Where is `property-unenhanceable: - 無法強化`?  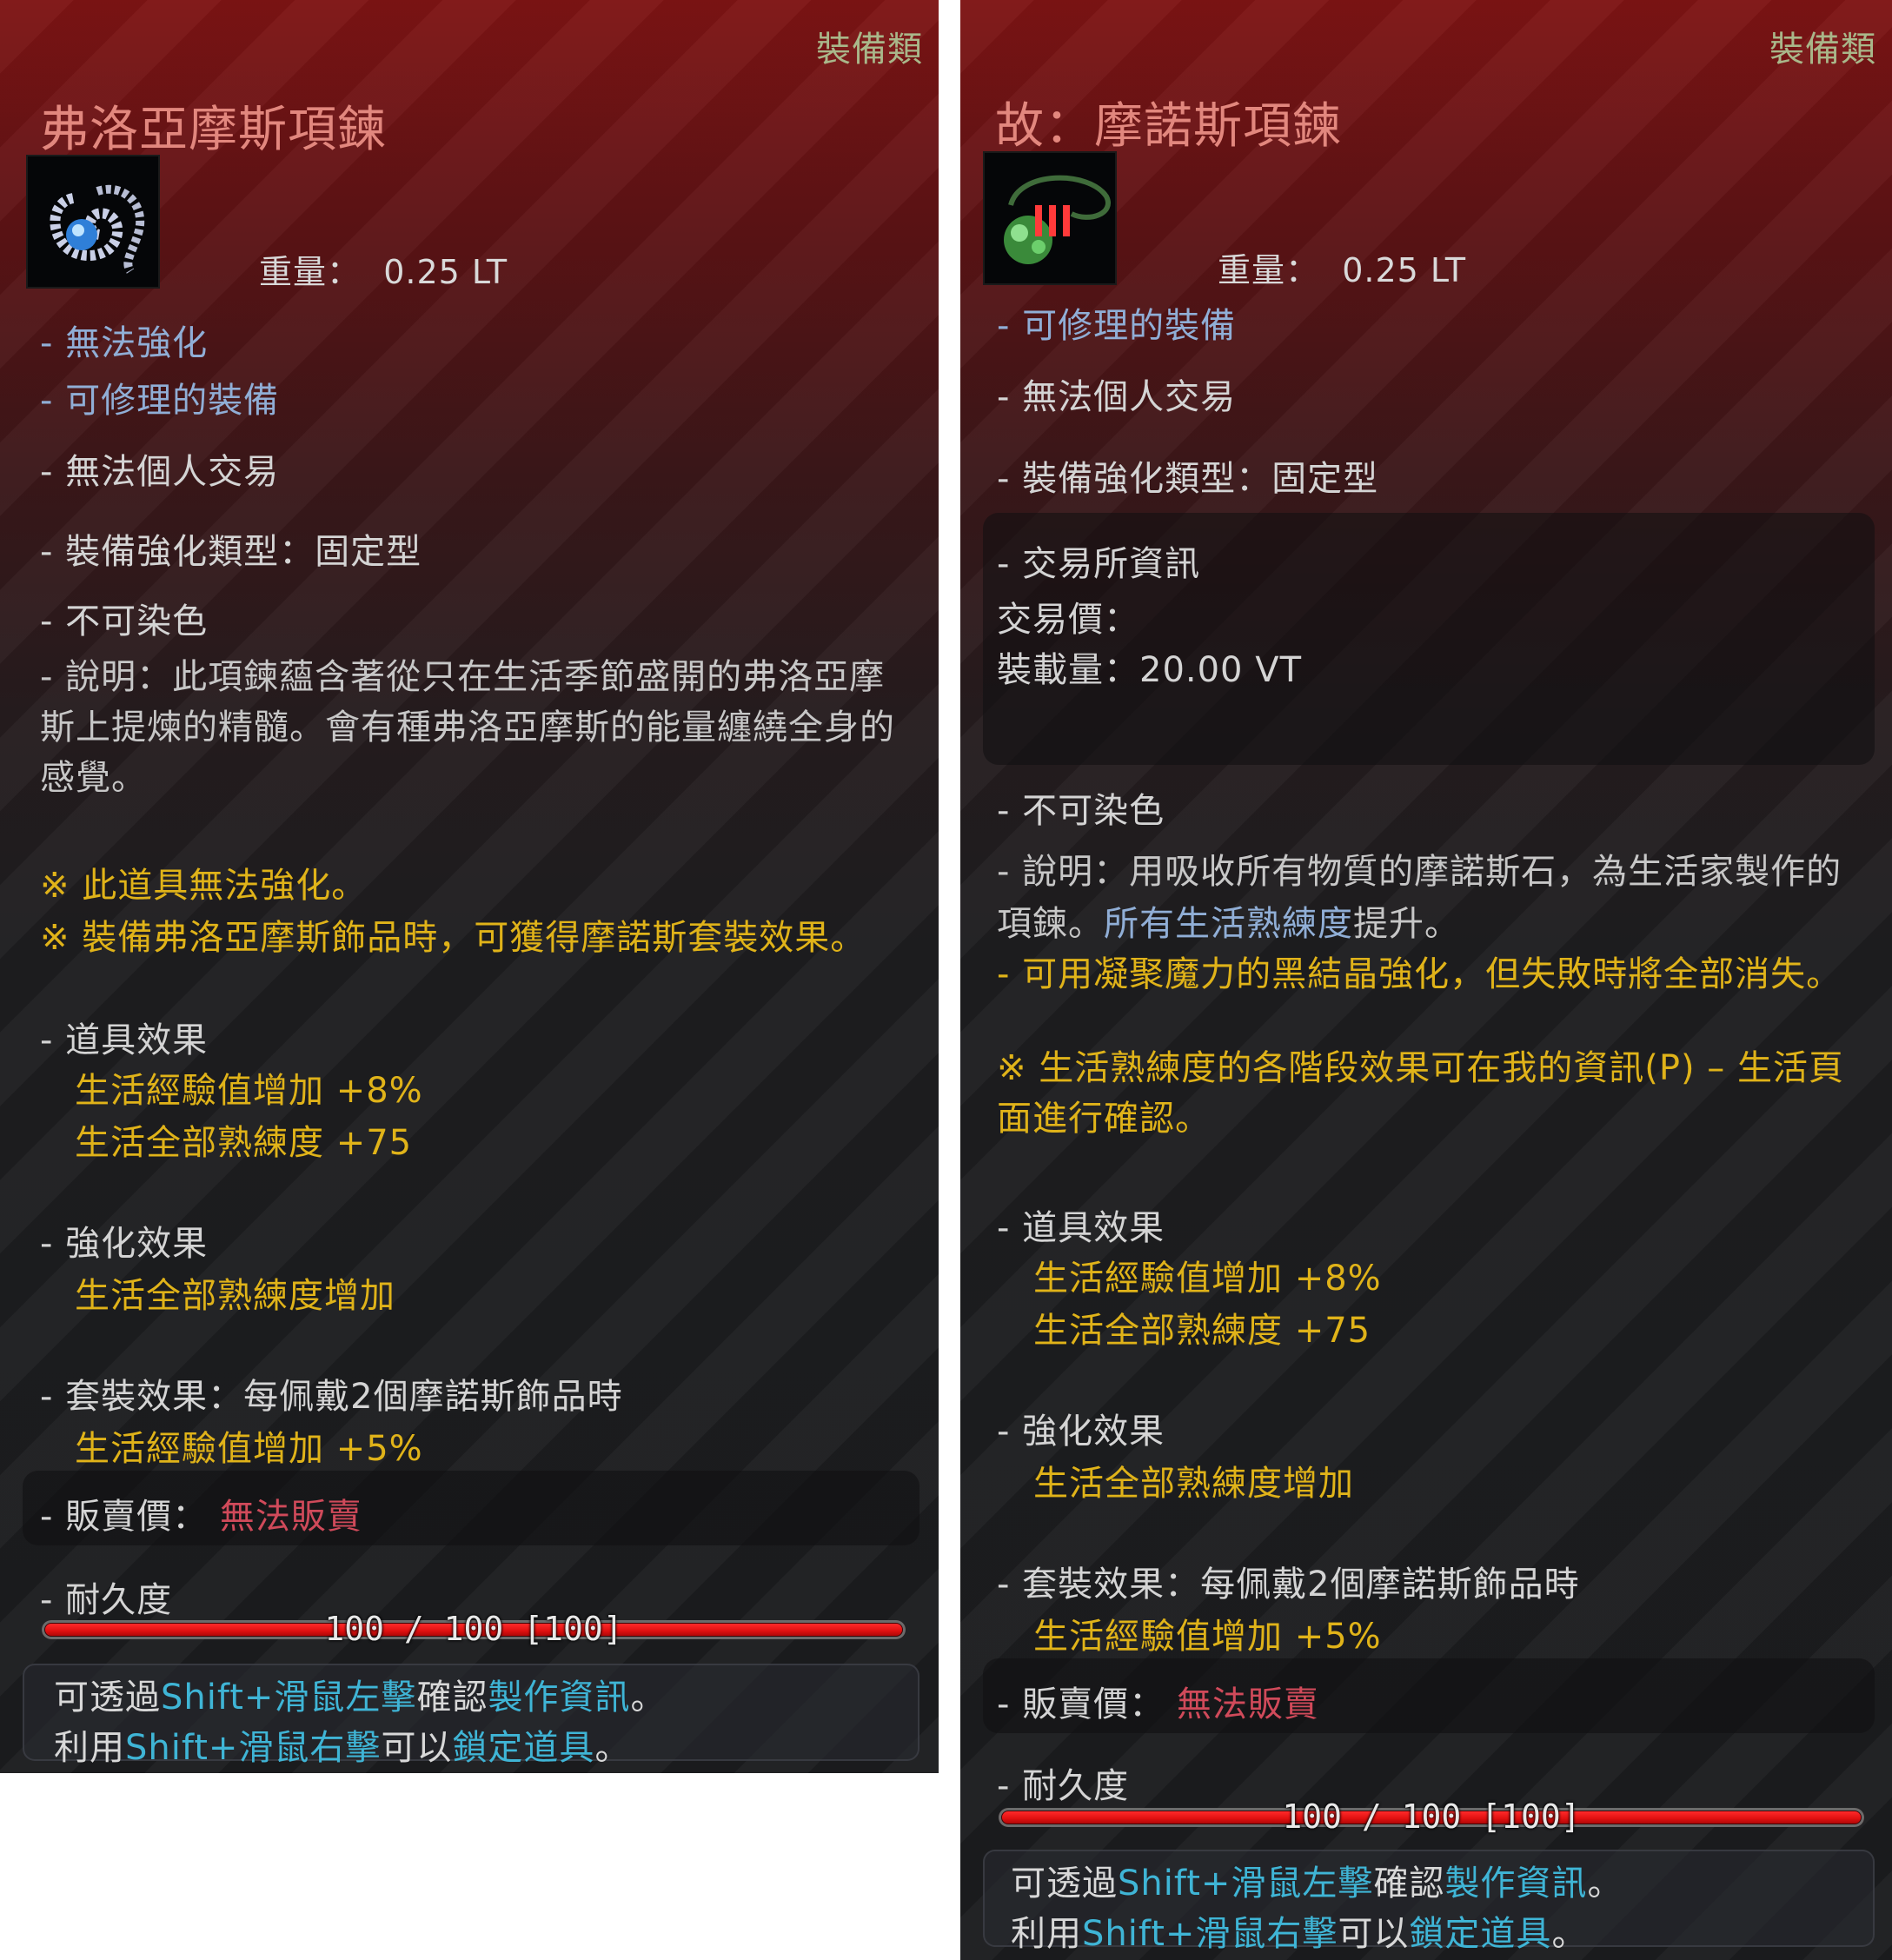
property-unenhanceable: - 無法強化 is located at coordinates (124, 343).